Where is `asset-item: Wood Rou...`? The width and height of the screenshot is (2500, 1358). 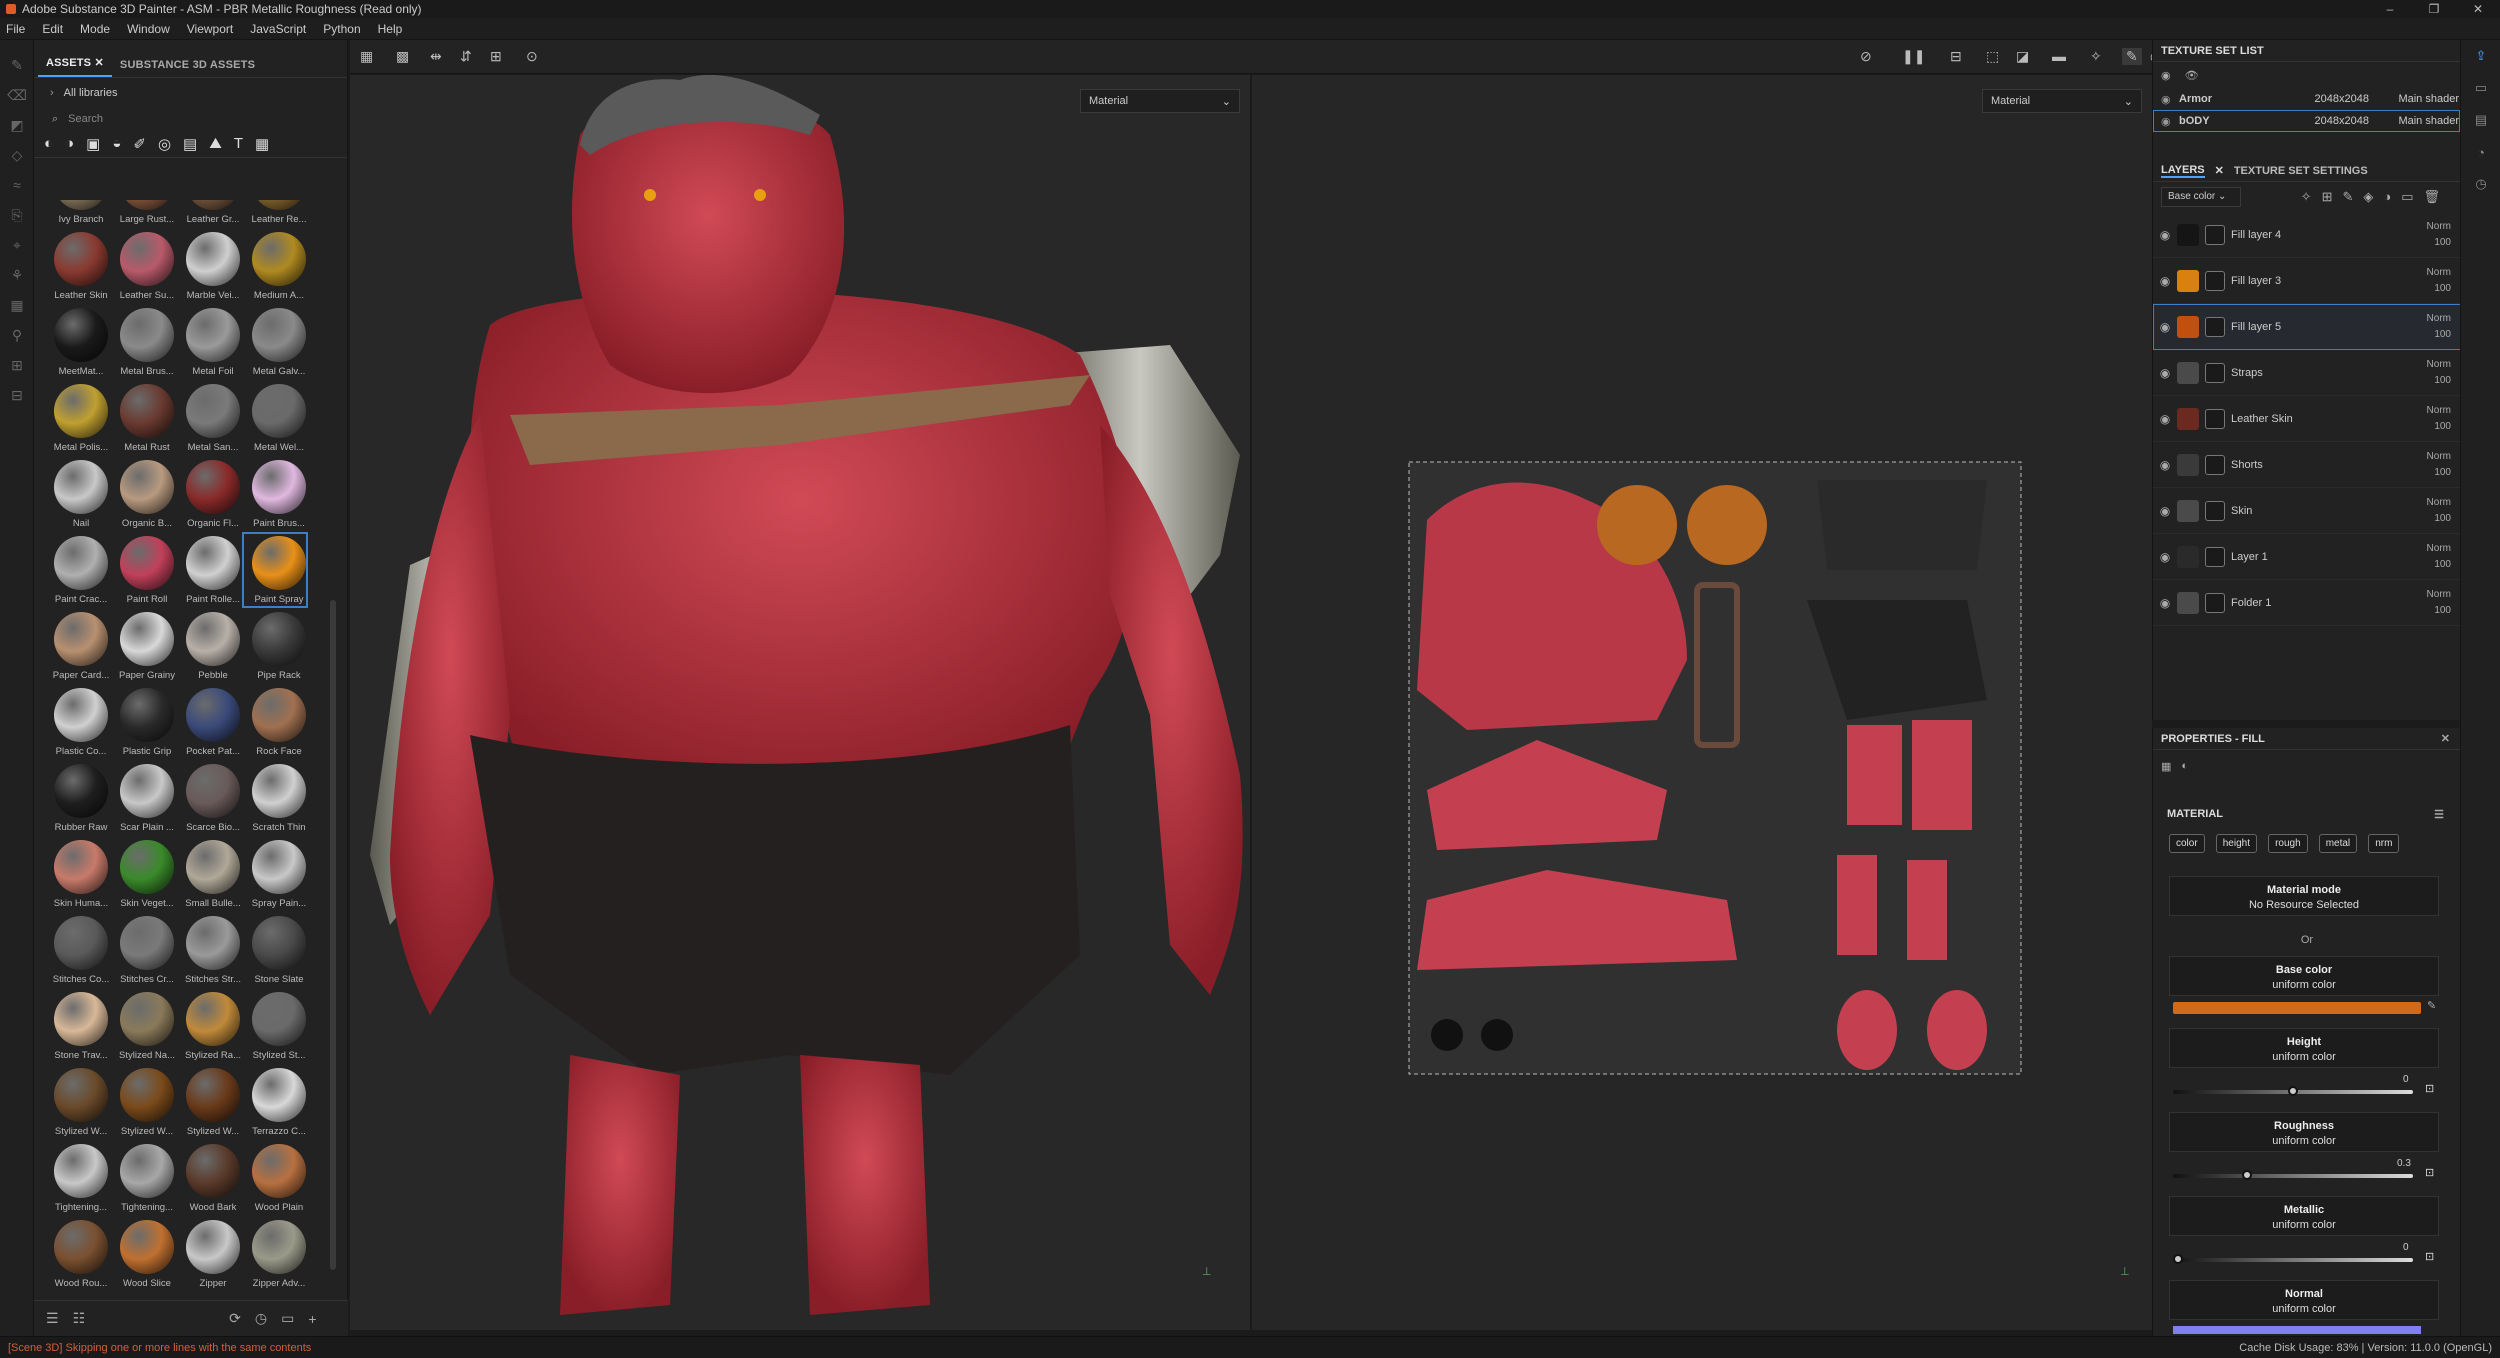 asset-item: Wood Rou... is located at coordinates (77, 1254).